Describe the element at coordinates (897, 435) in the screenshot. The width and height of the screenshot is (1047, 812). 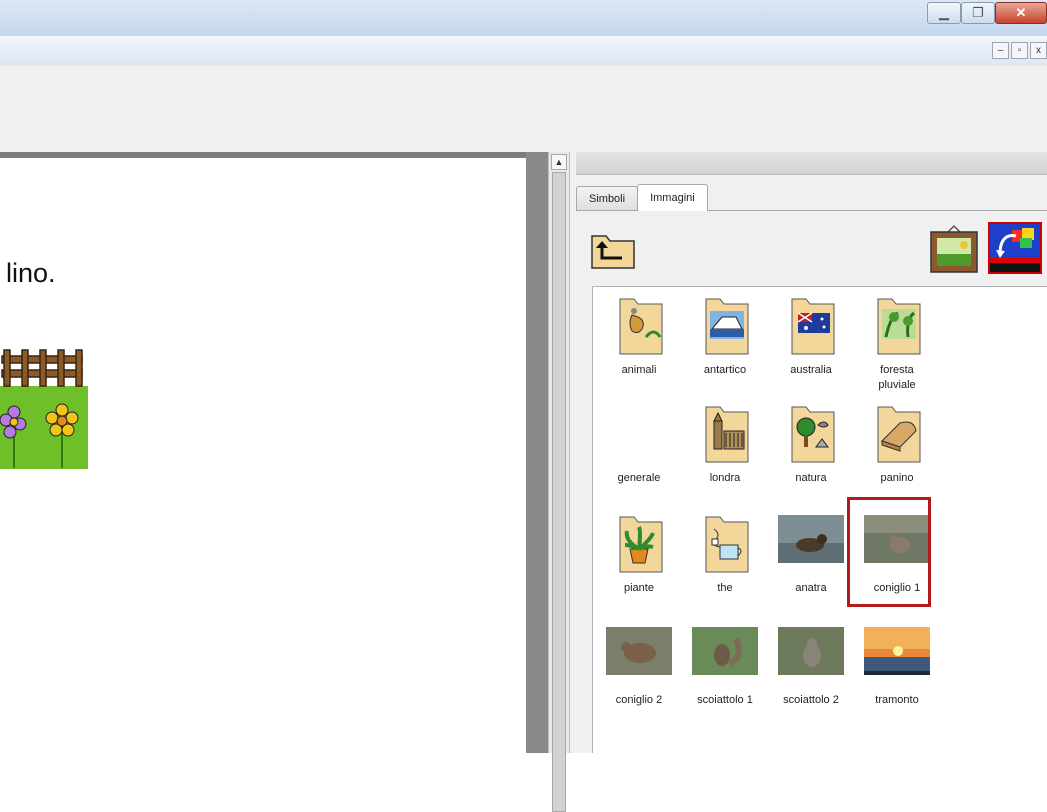
I see `bread-folder-icon` at that location.